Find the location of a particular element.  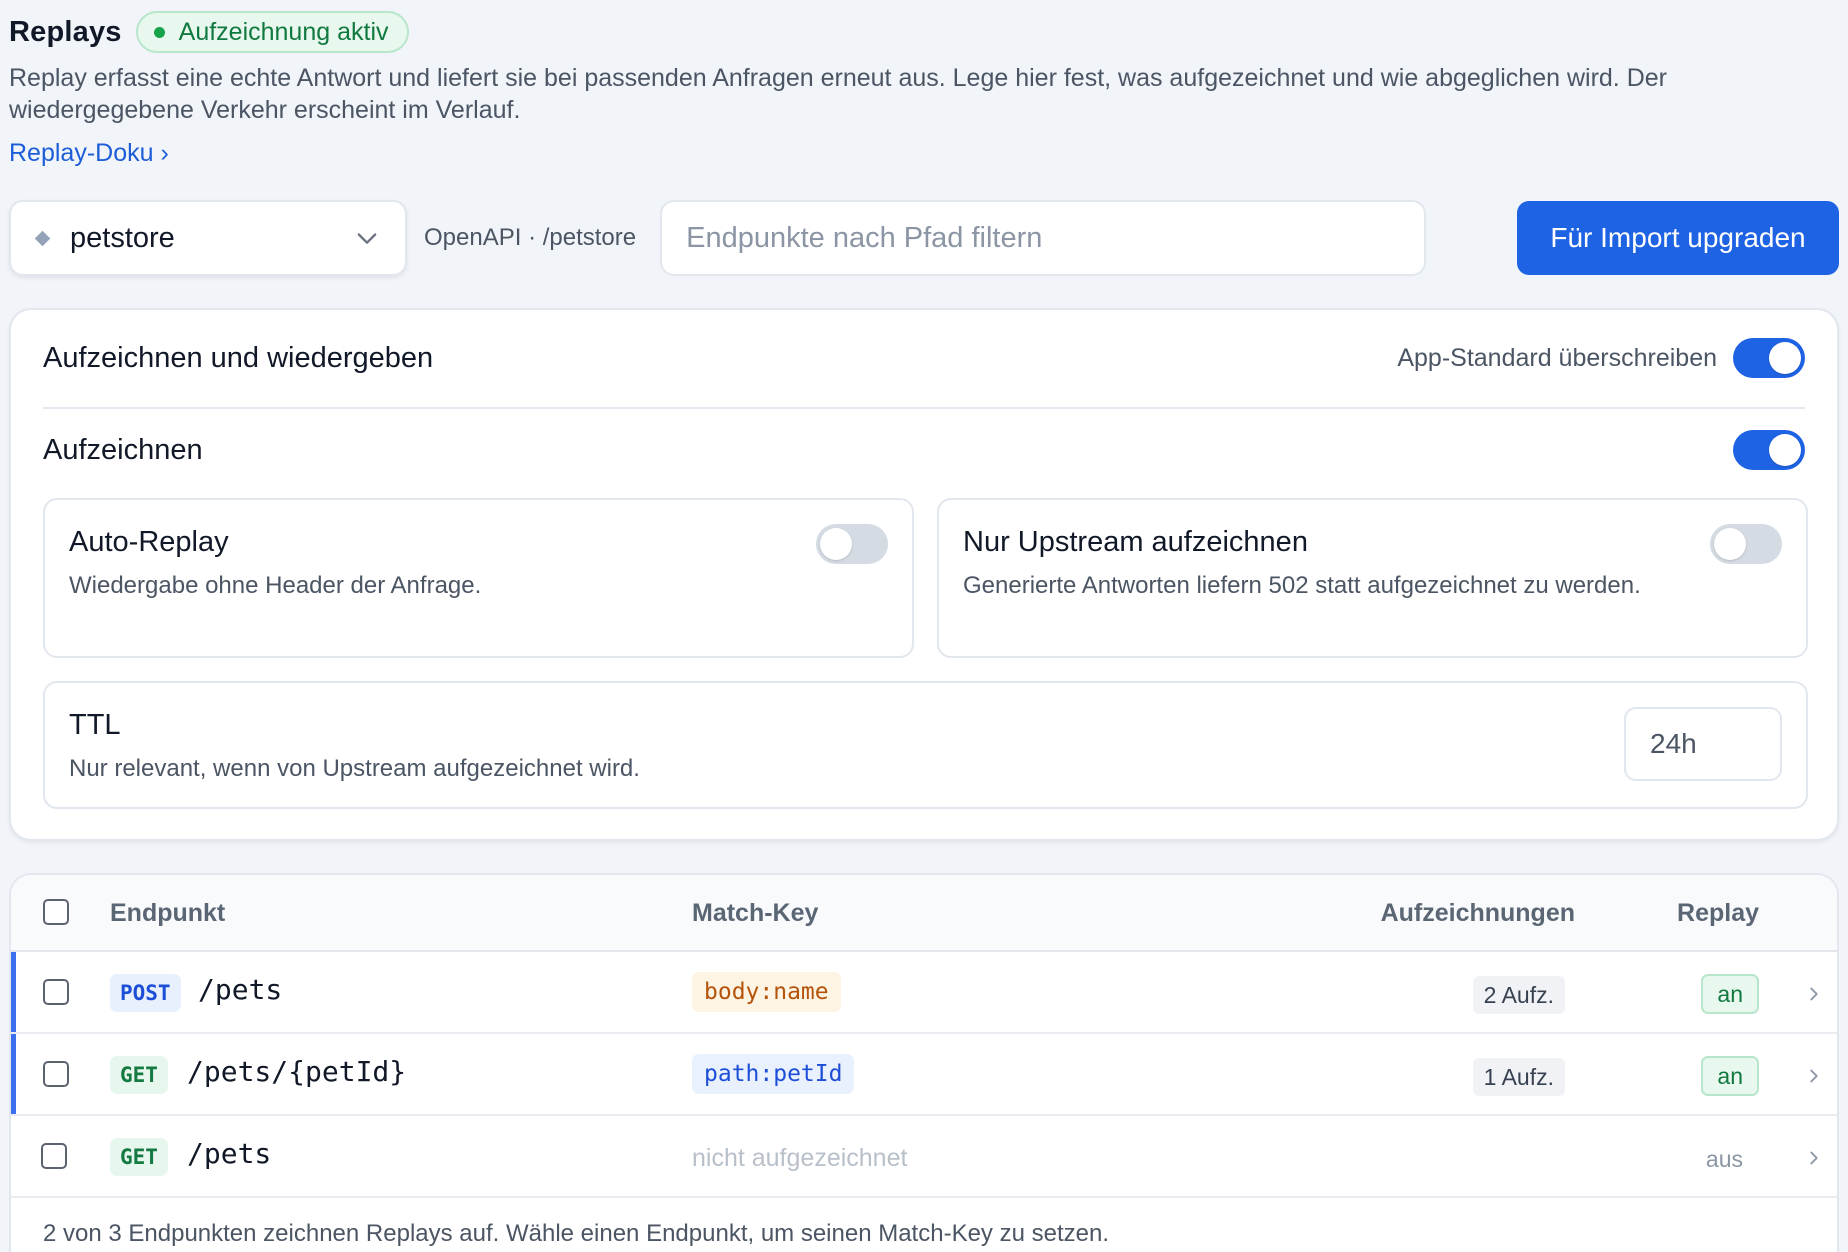

title-row: Replays Aufzeichnung aktiv is located at coordinates (918, 32).